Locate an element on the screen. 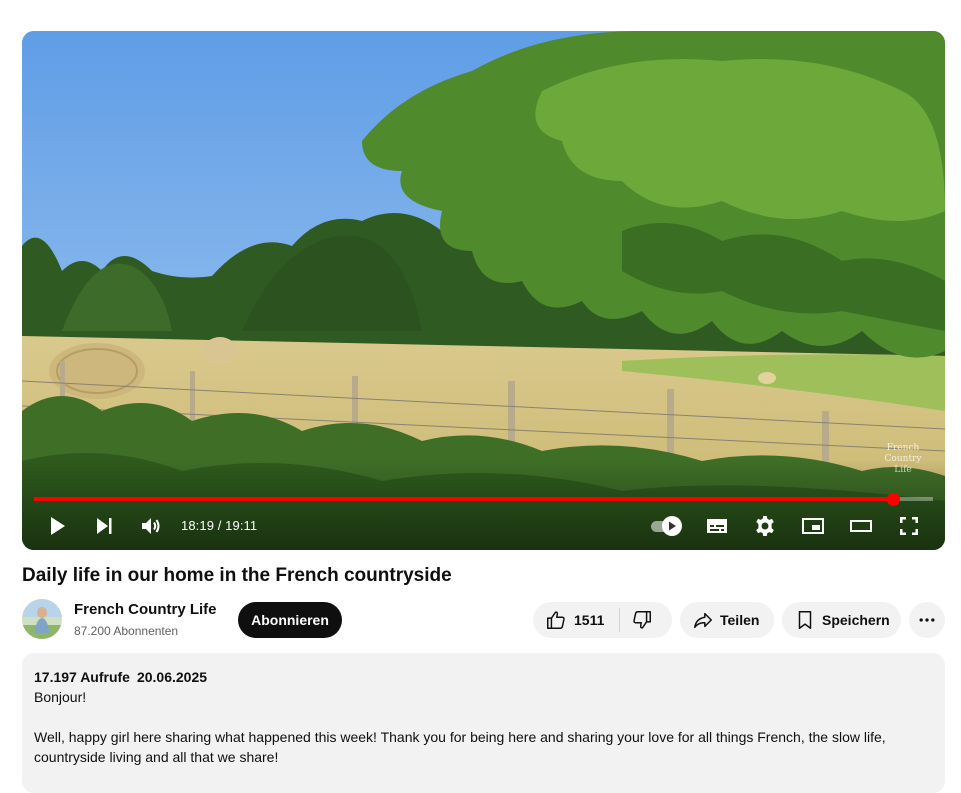 The height and width of the screenshot is (793, 961). share-label: Teilen is located at coordinates (740, 620).